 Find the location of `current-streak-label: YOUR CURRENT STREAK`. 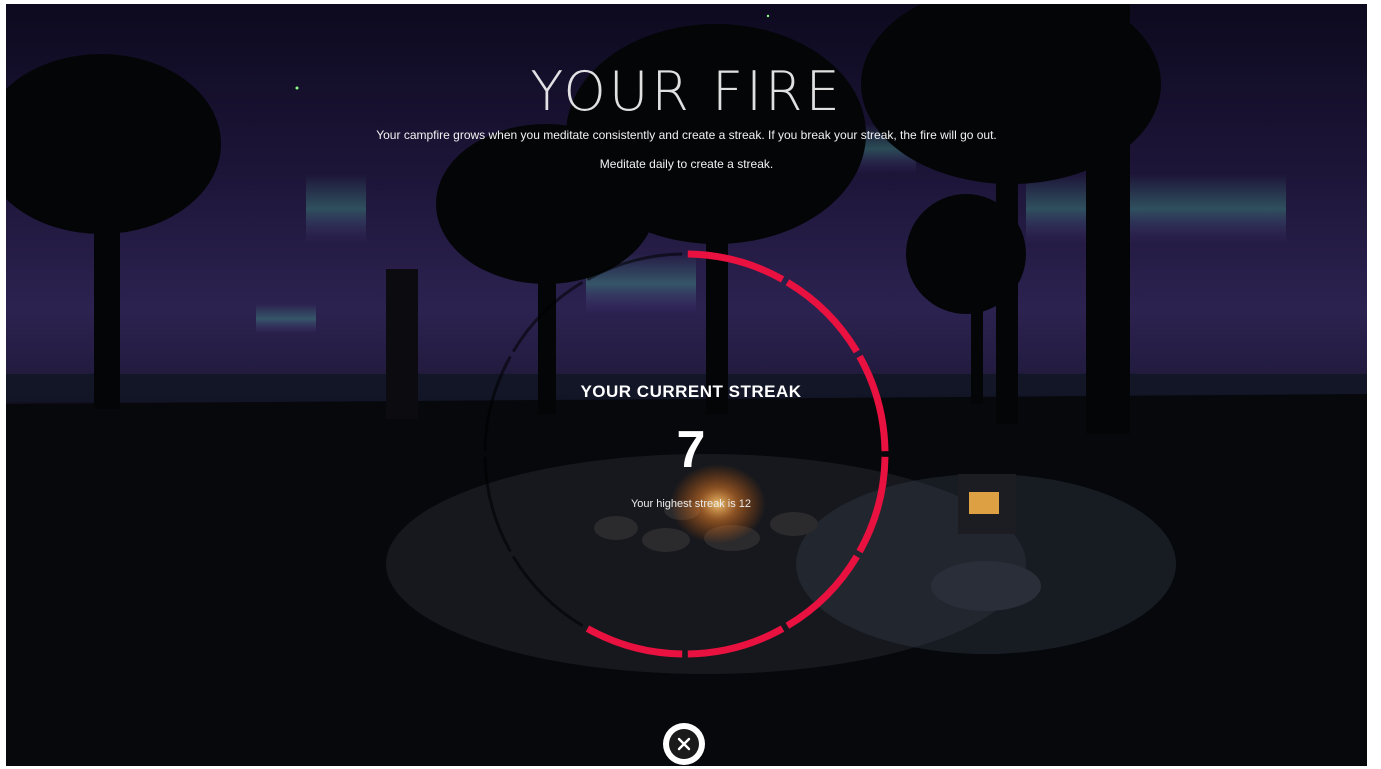

current-streak-label: YOUR CURRENT STREAK is located at coordinates (691, 391).